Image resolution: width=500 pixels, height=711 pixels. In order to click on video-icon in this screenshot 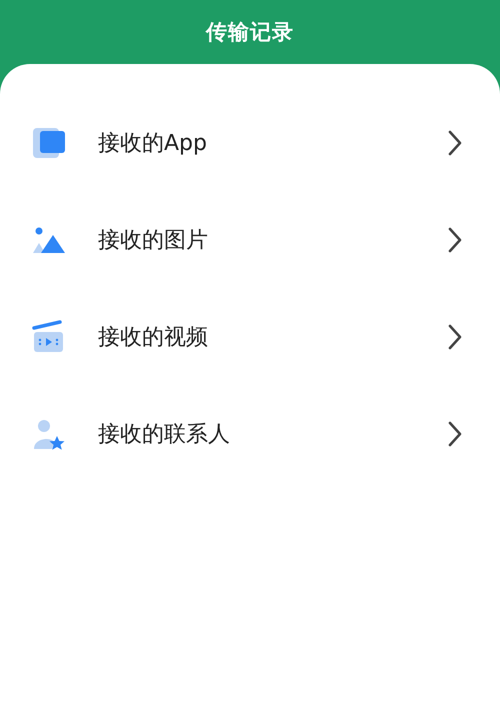, I will do `click(49, 337)`.